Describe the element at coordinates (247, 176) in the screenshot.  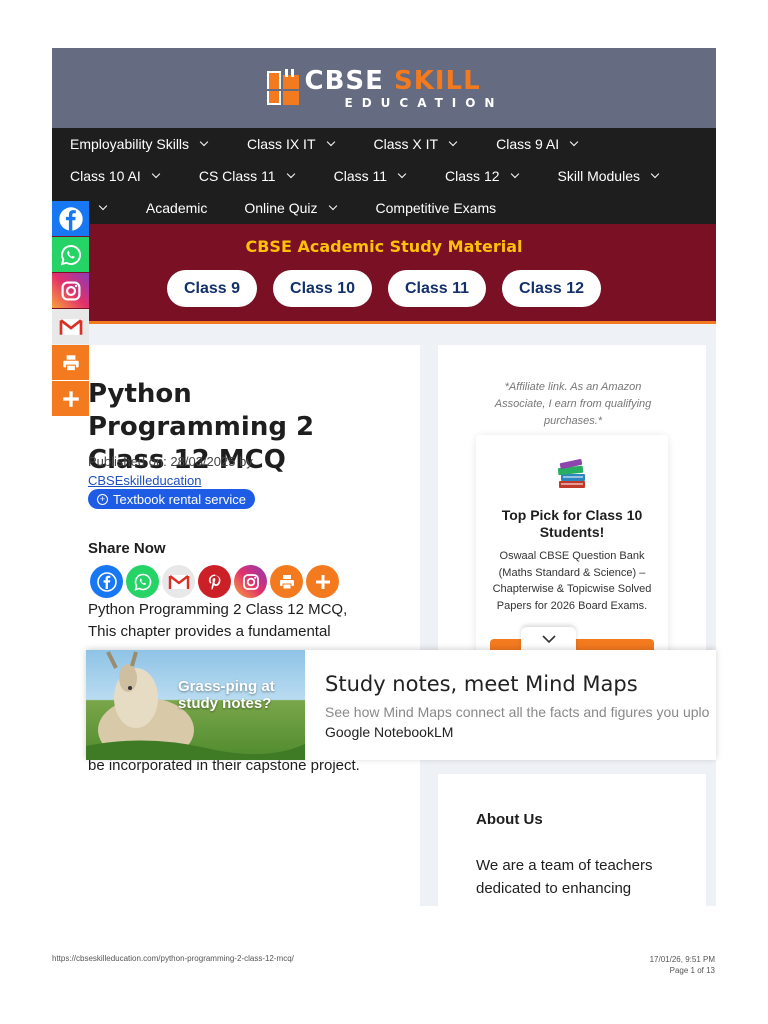
I see `nav-cs-class-11: CS Class 11` at that location.